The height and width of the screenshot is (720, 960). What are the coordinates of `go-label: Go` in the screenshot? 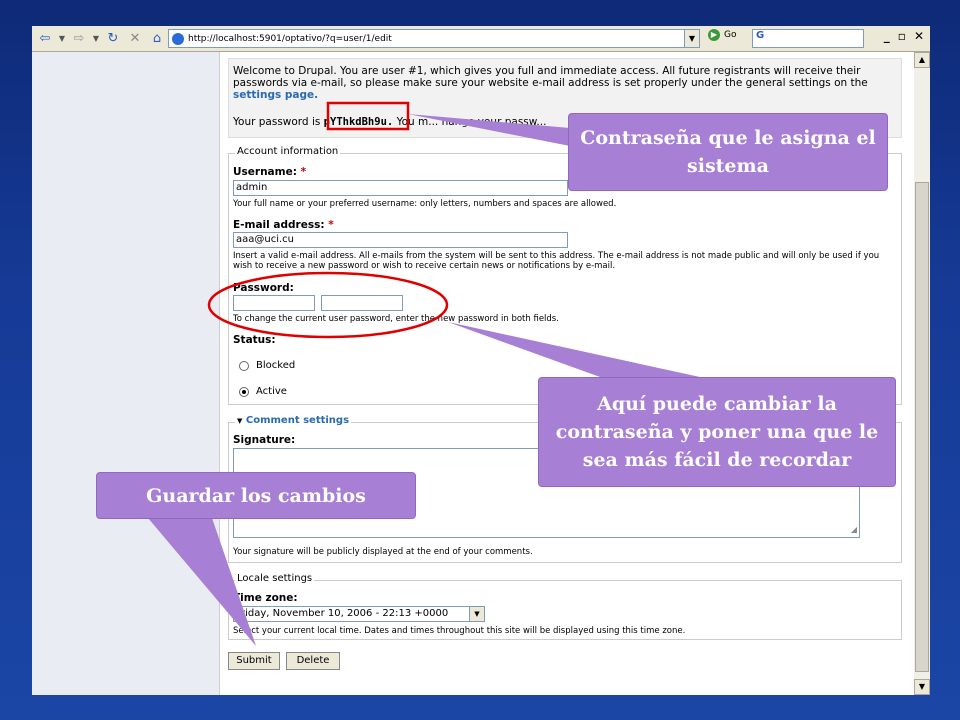 It's located at (730, 35).